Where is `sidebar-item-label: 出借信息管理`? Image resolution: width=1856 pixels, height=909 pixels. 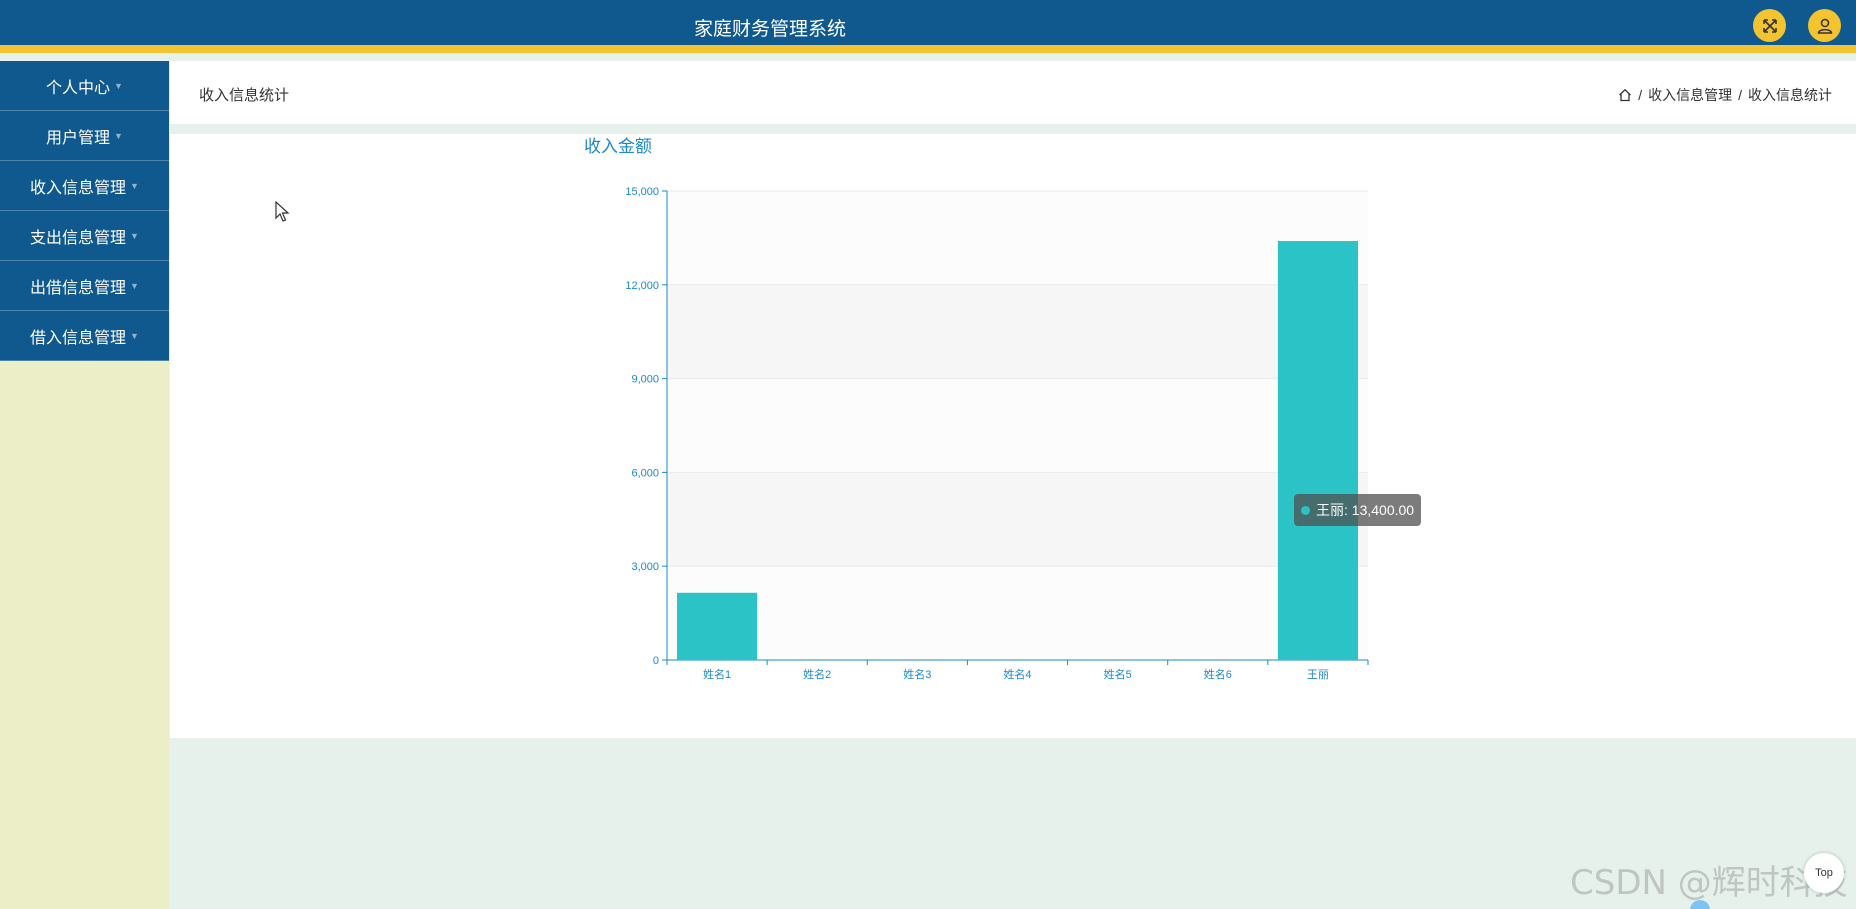 sidebar-item-label: 出借信息管理 is located at coordinates (78, 288).